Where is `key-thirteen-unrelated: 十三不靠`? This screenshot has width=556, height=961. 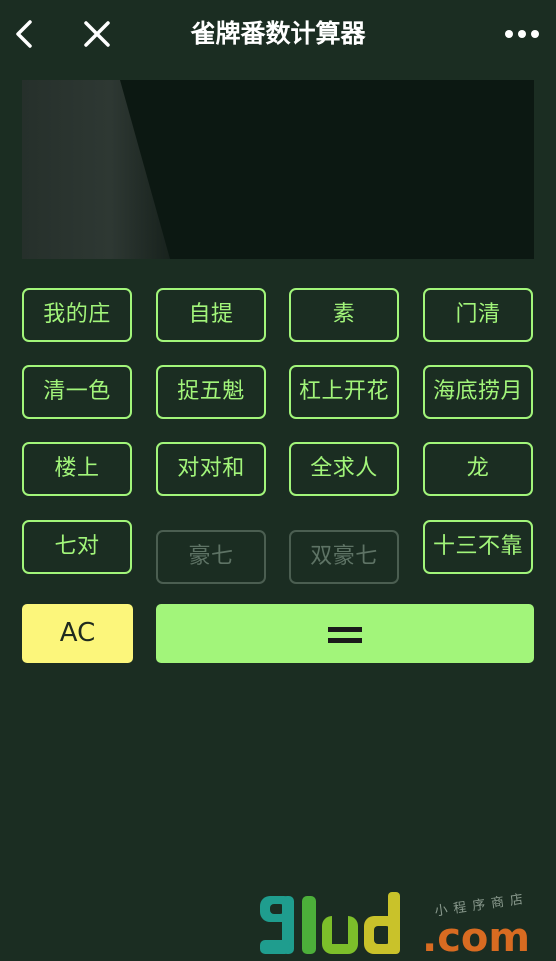
key-thirteen-unrelated: 十三不靠 is located at coordinates (478, 547).